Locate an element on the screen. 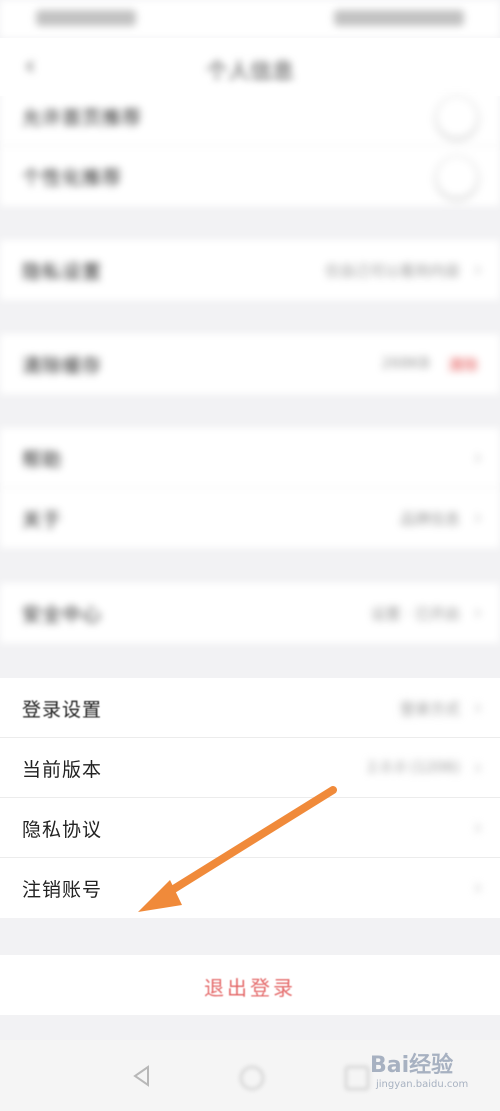  list-item: 安全中心 设置 · 已开启 › is located at coordinates (250, 613).